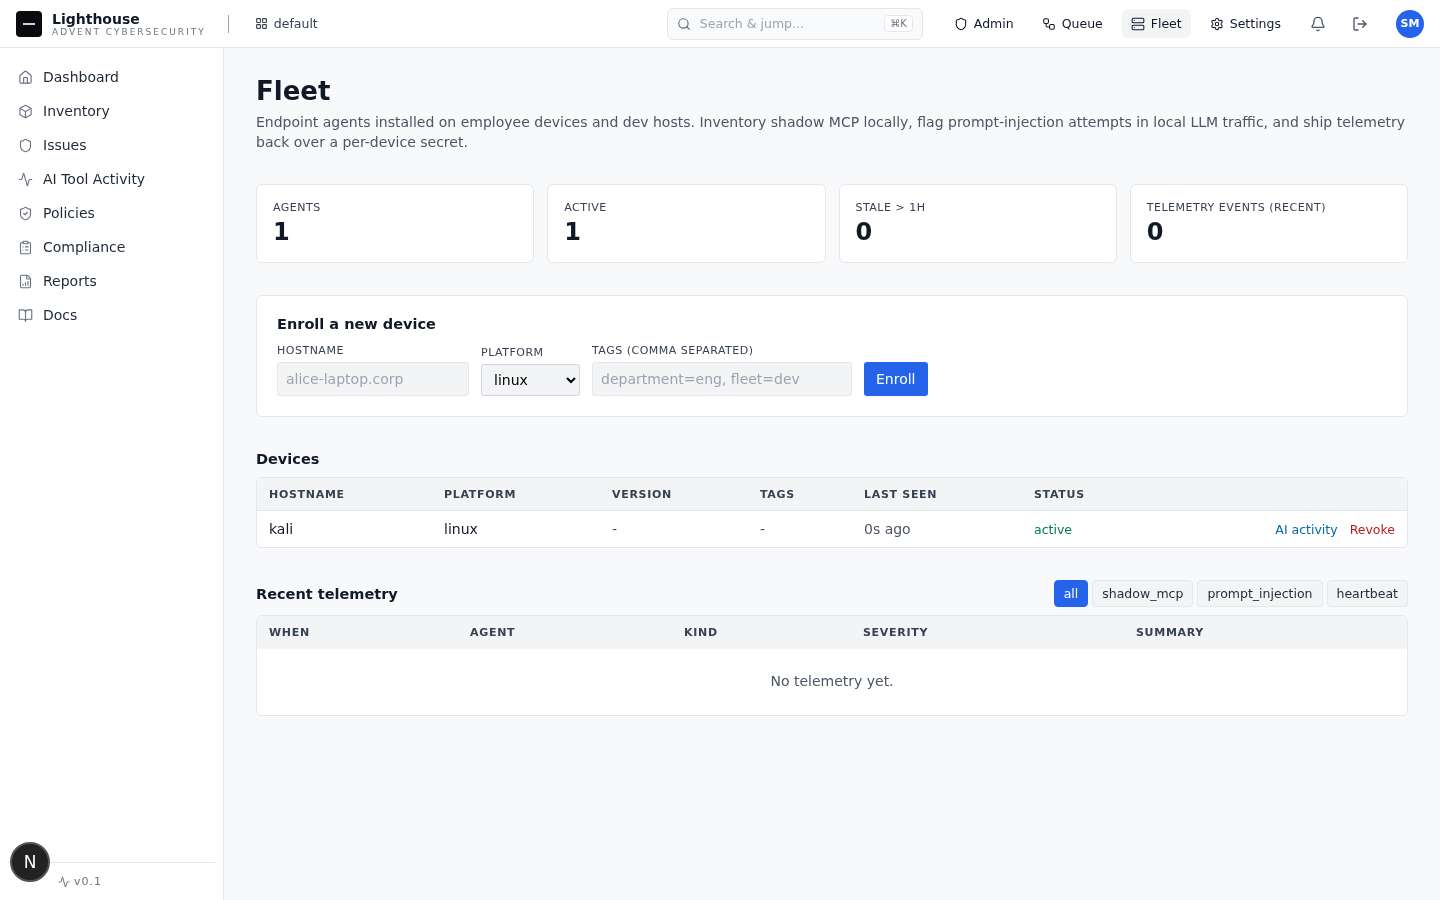  What do you see at coordinates (722, 379) in the screenshot?
I see `tags-field: department=eng, fleet=dev` at bounding box center [722, 379].